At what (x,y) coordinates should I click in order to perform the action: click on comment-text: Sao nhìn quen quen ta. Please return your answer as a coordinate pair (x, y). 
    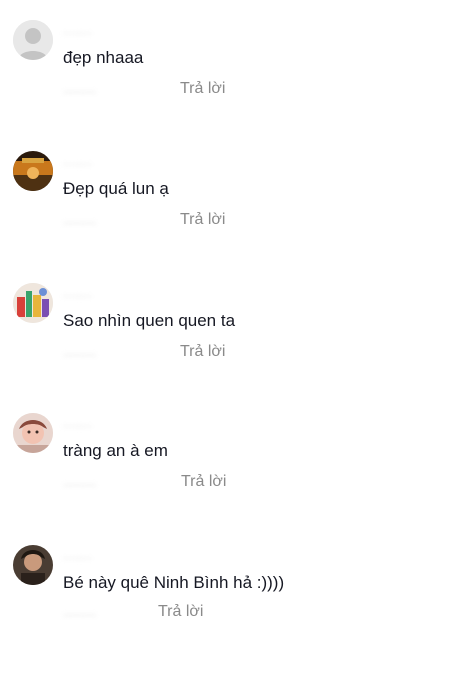
    Looking at the image, I should click on (149, 320).